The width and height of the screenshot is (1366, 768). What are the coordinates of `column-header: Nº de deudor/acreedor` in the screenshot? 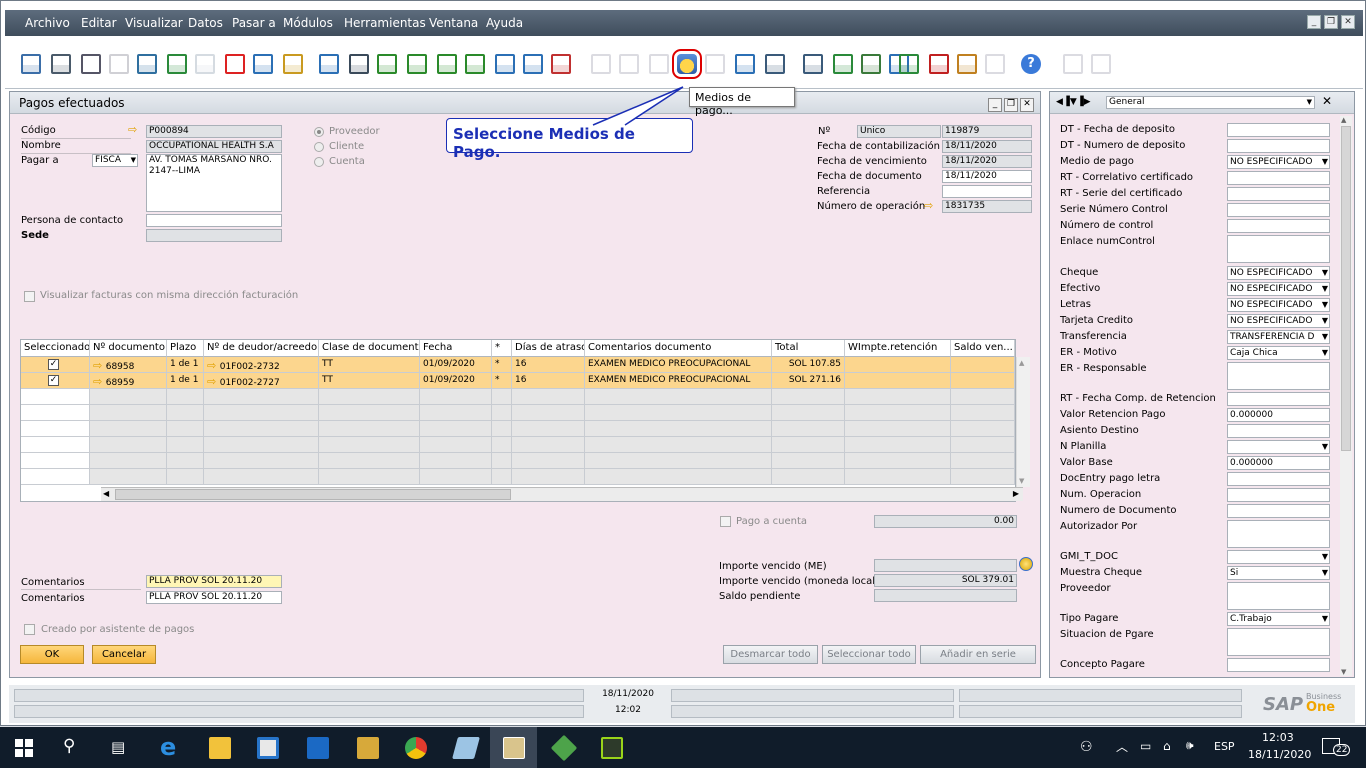 It's located at (261, 348).